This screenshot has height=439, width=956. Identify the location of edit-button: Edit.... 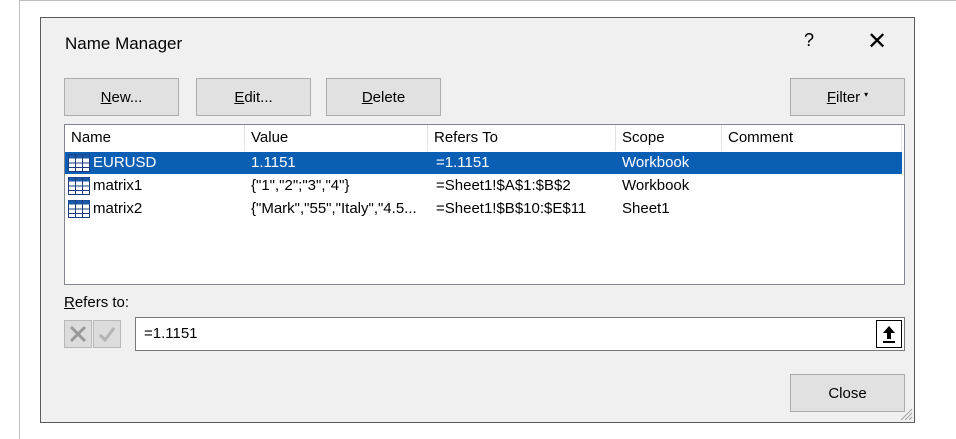
(253, 97).